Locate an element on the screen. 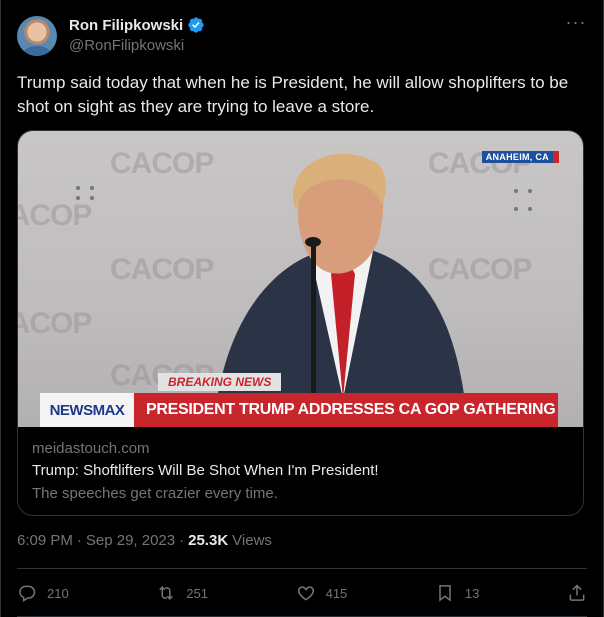  network-logo: NEWSMAX is located at coordinates (87, 410).